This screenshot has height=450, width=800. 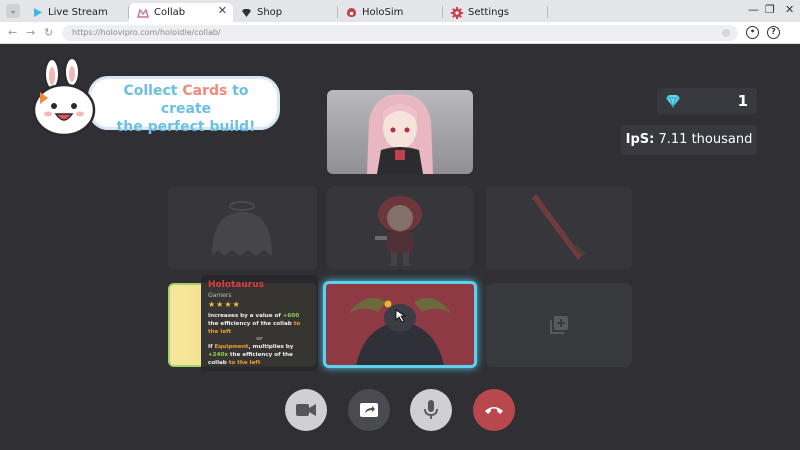 What do you see at coordinates (231, 347) in the screenshot?
I see `tooltip-keyword: Equipment` at bounding box center [231, 347].